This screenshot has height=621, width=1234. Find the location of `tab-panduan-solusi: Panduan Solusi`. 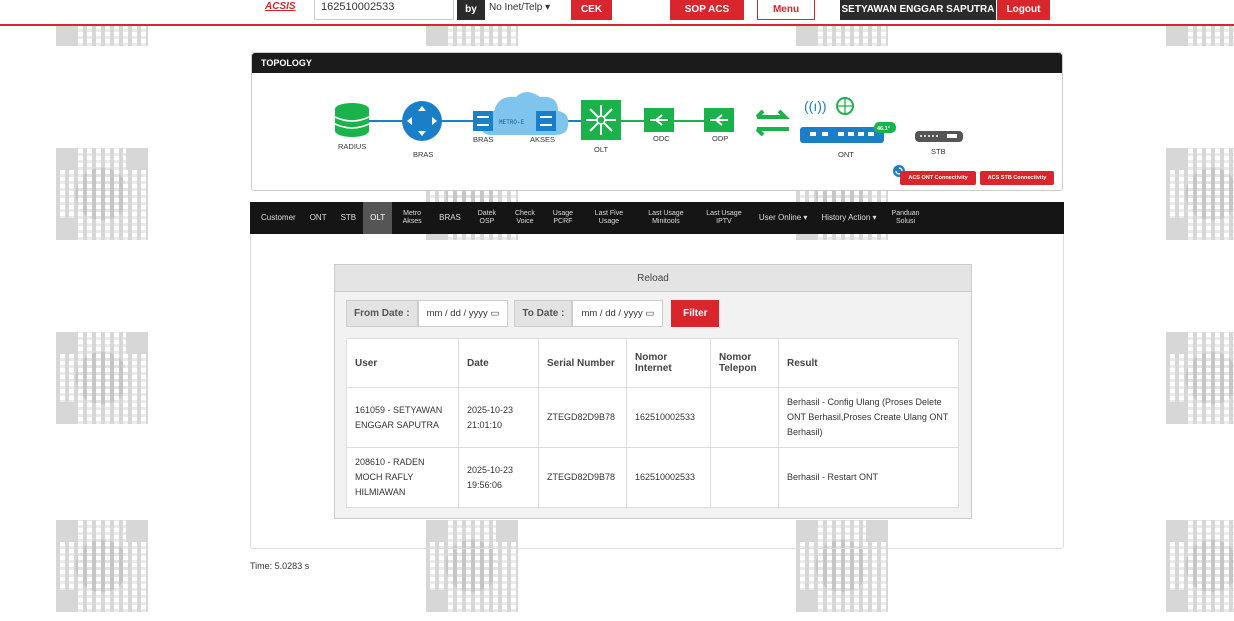

tab-panduan-solusi: Panduan Solusi is located at coordinates (906, 218).